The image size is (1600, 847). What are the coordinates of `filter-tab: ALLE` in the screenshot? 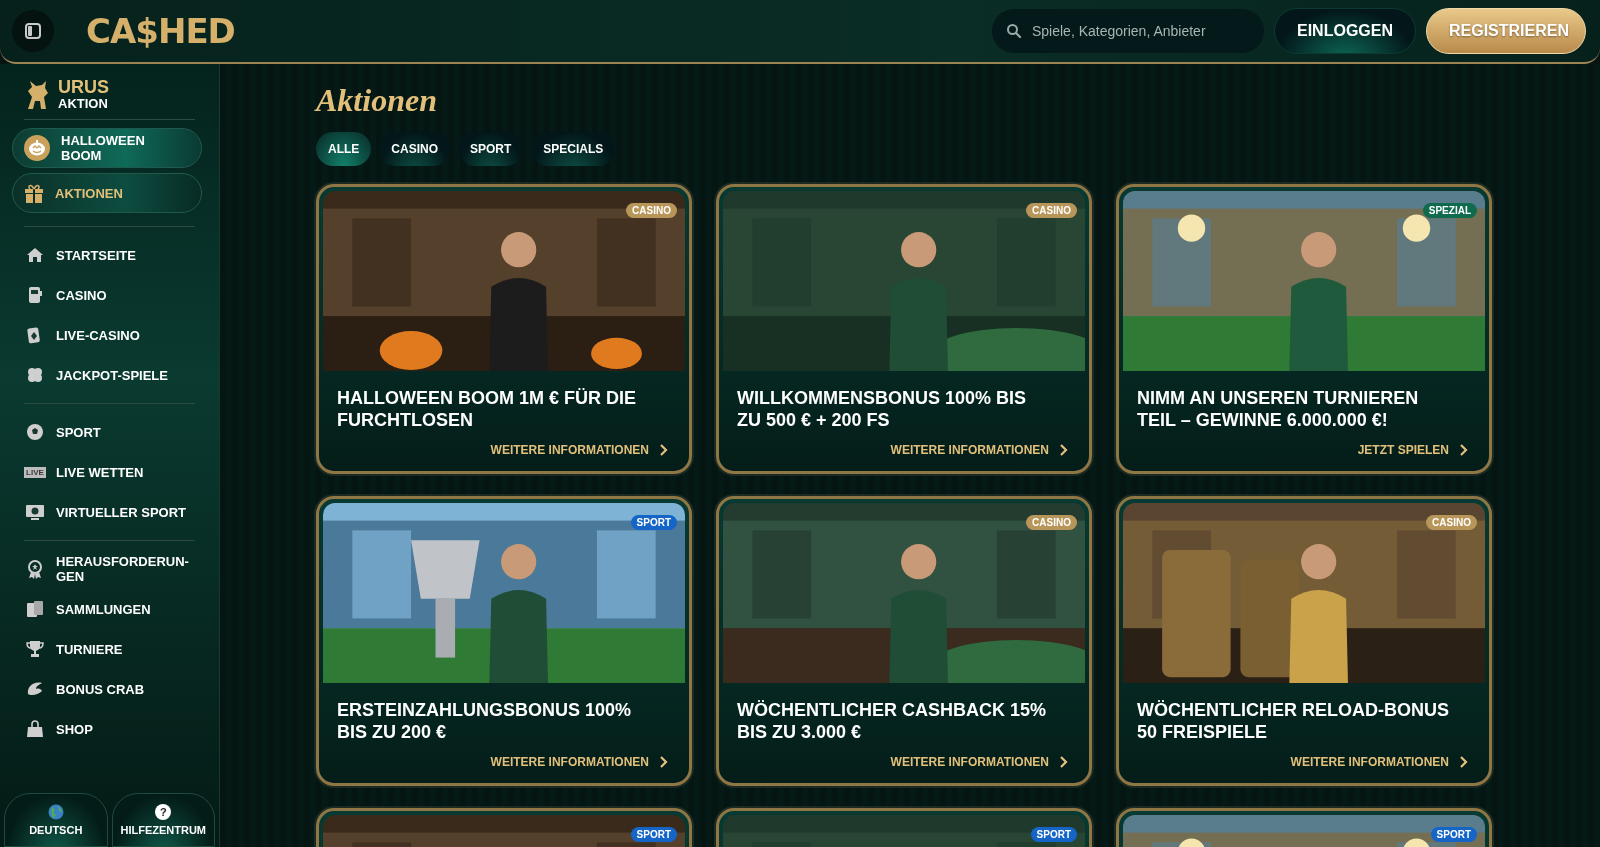 It's located at (344, 149).